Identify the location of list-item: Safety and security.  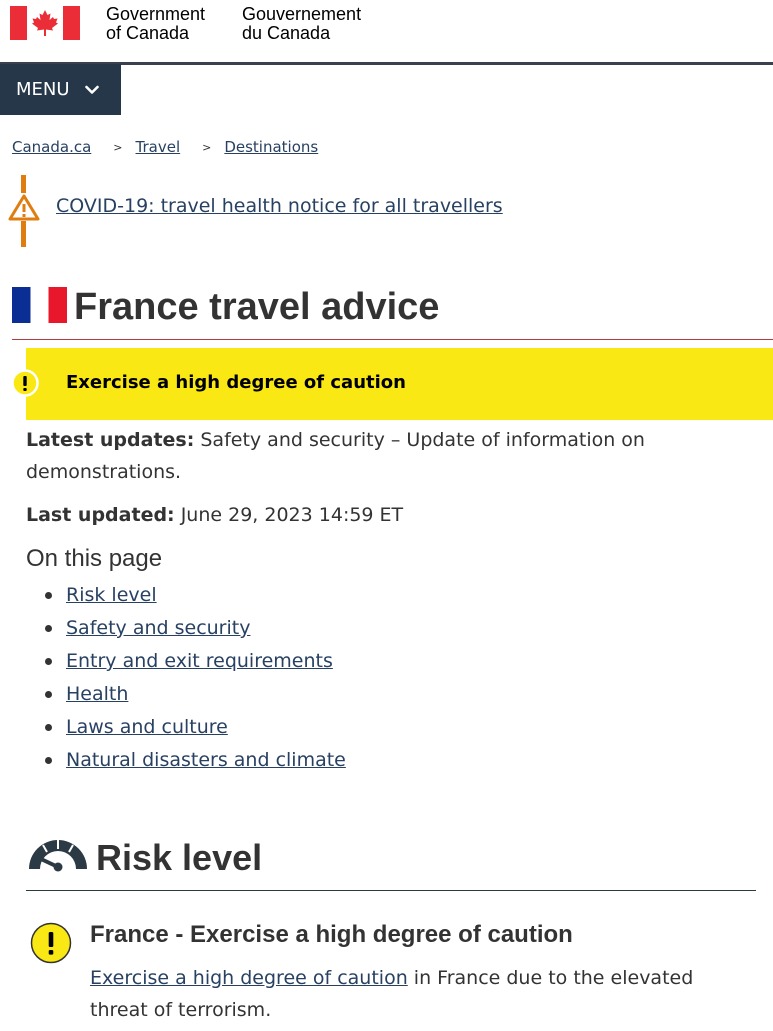
(186, 629).